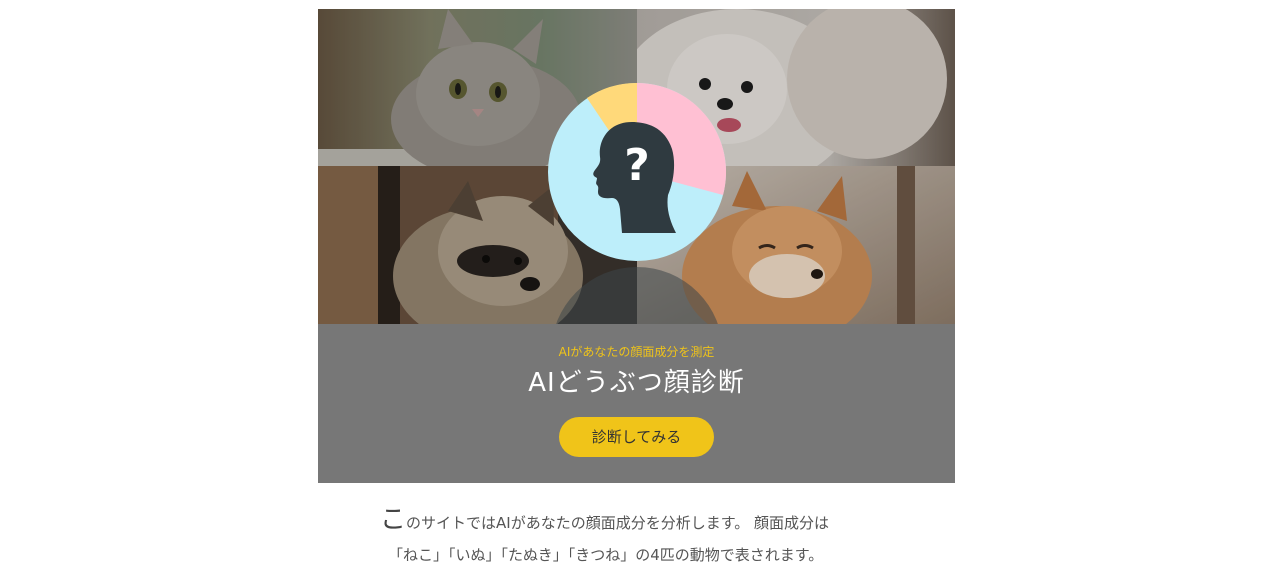 The image size is (1275, 579). Describe the element at coordinates (636, 352) in the screenshot. I see `hero-tagline: AIがあなたの顔面成分を測定` at that location.